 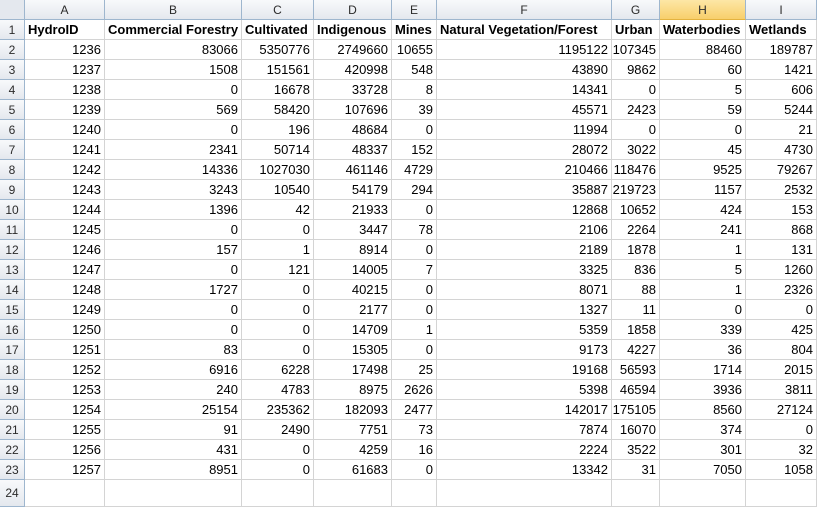 I want to click on table-cell: 142017, so click(x=524, y=410).